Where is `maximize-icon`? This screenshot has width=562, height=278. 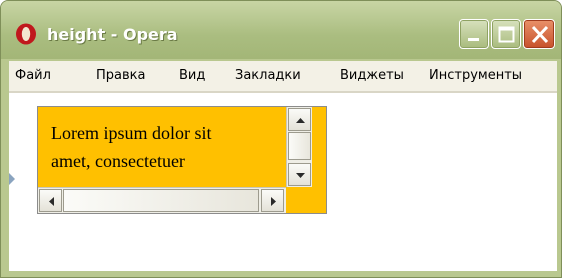 maximize-icon is located at coordinates (506, 34).